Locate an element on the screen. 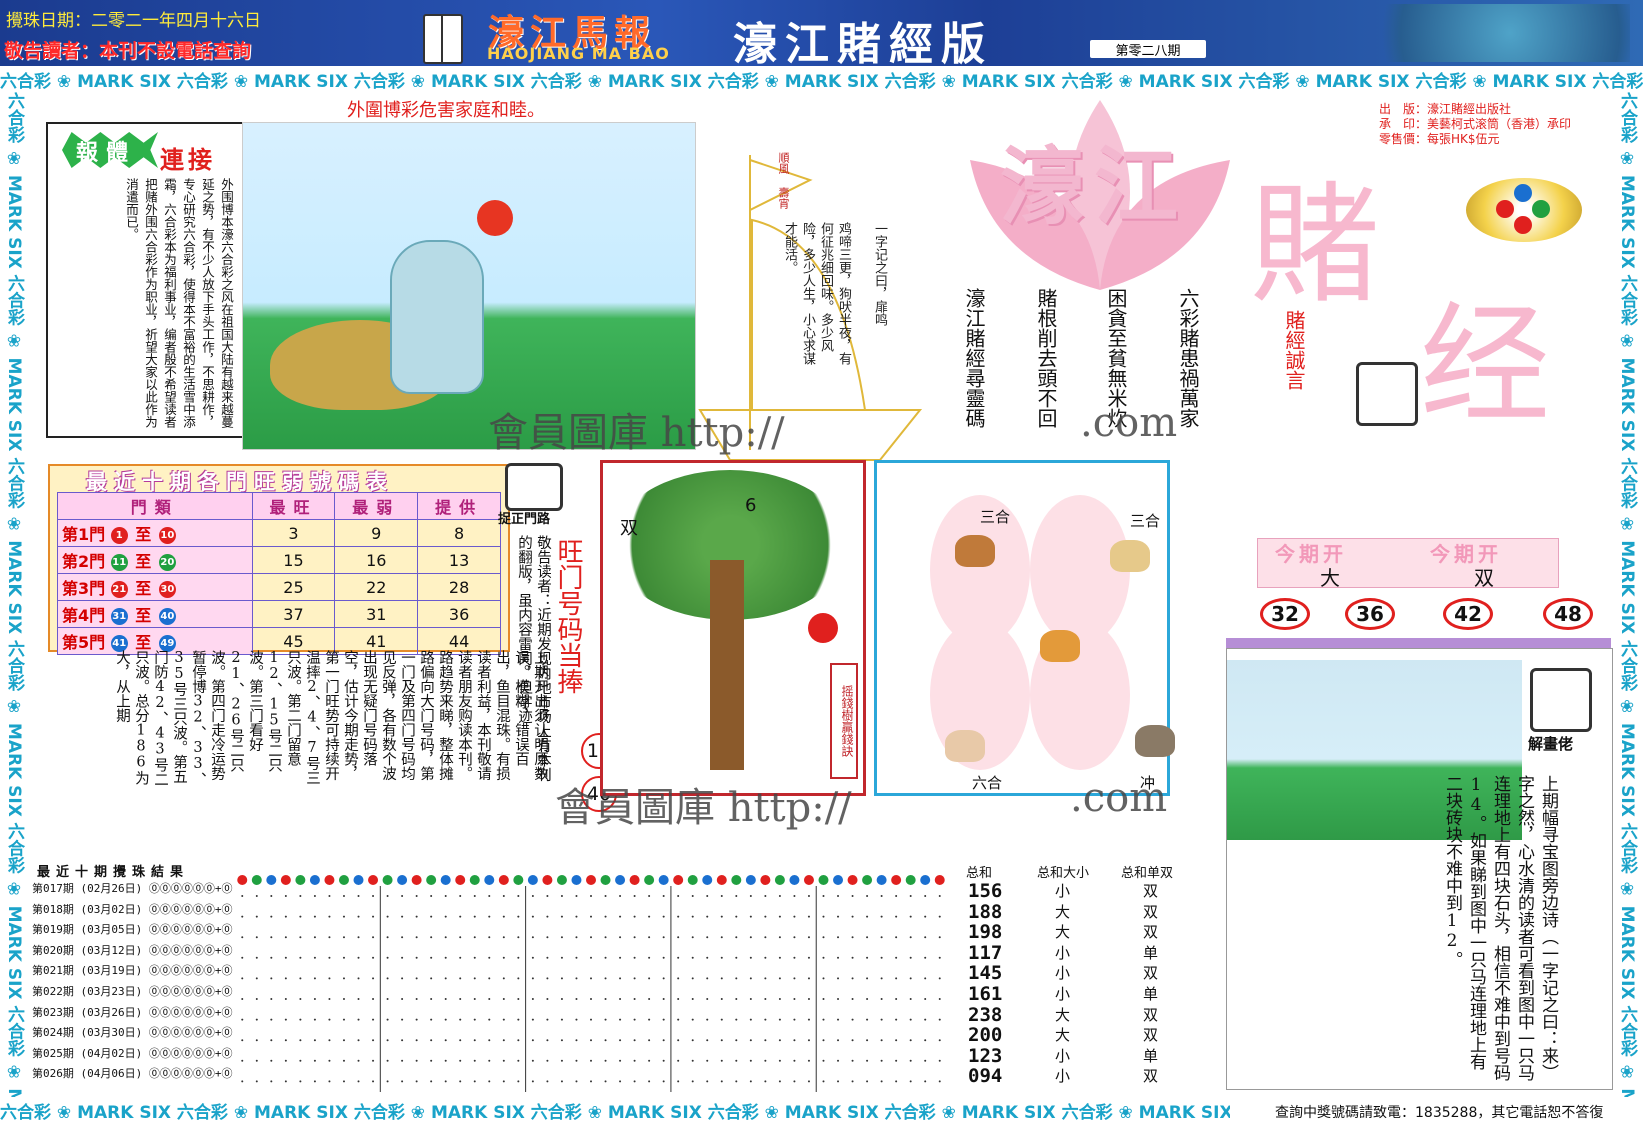  draw-row-label: 第020期 (03月12日) ⓪⓪⓪⓪⓪⓪+⓪ is located at coordinates (132, 950).